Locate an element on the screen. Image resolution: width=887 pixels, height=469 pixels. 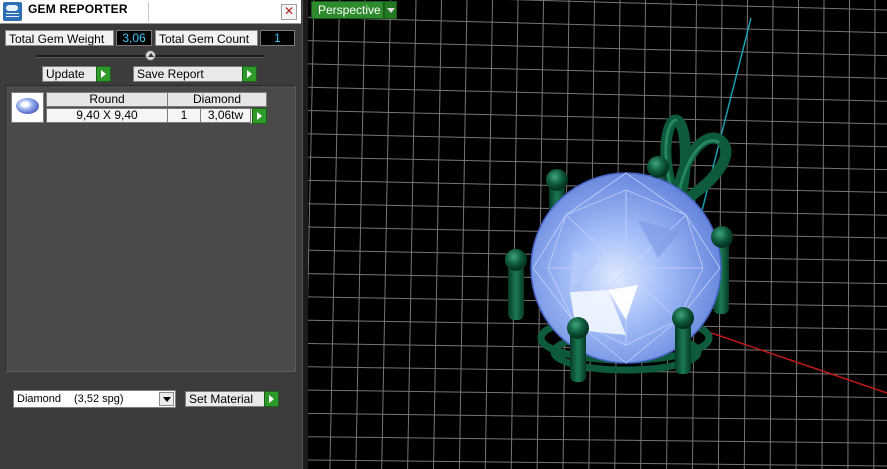
total-gem-weight-value: 3,06 is located at coordinates (134, 38).